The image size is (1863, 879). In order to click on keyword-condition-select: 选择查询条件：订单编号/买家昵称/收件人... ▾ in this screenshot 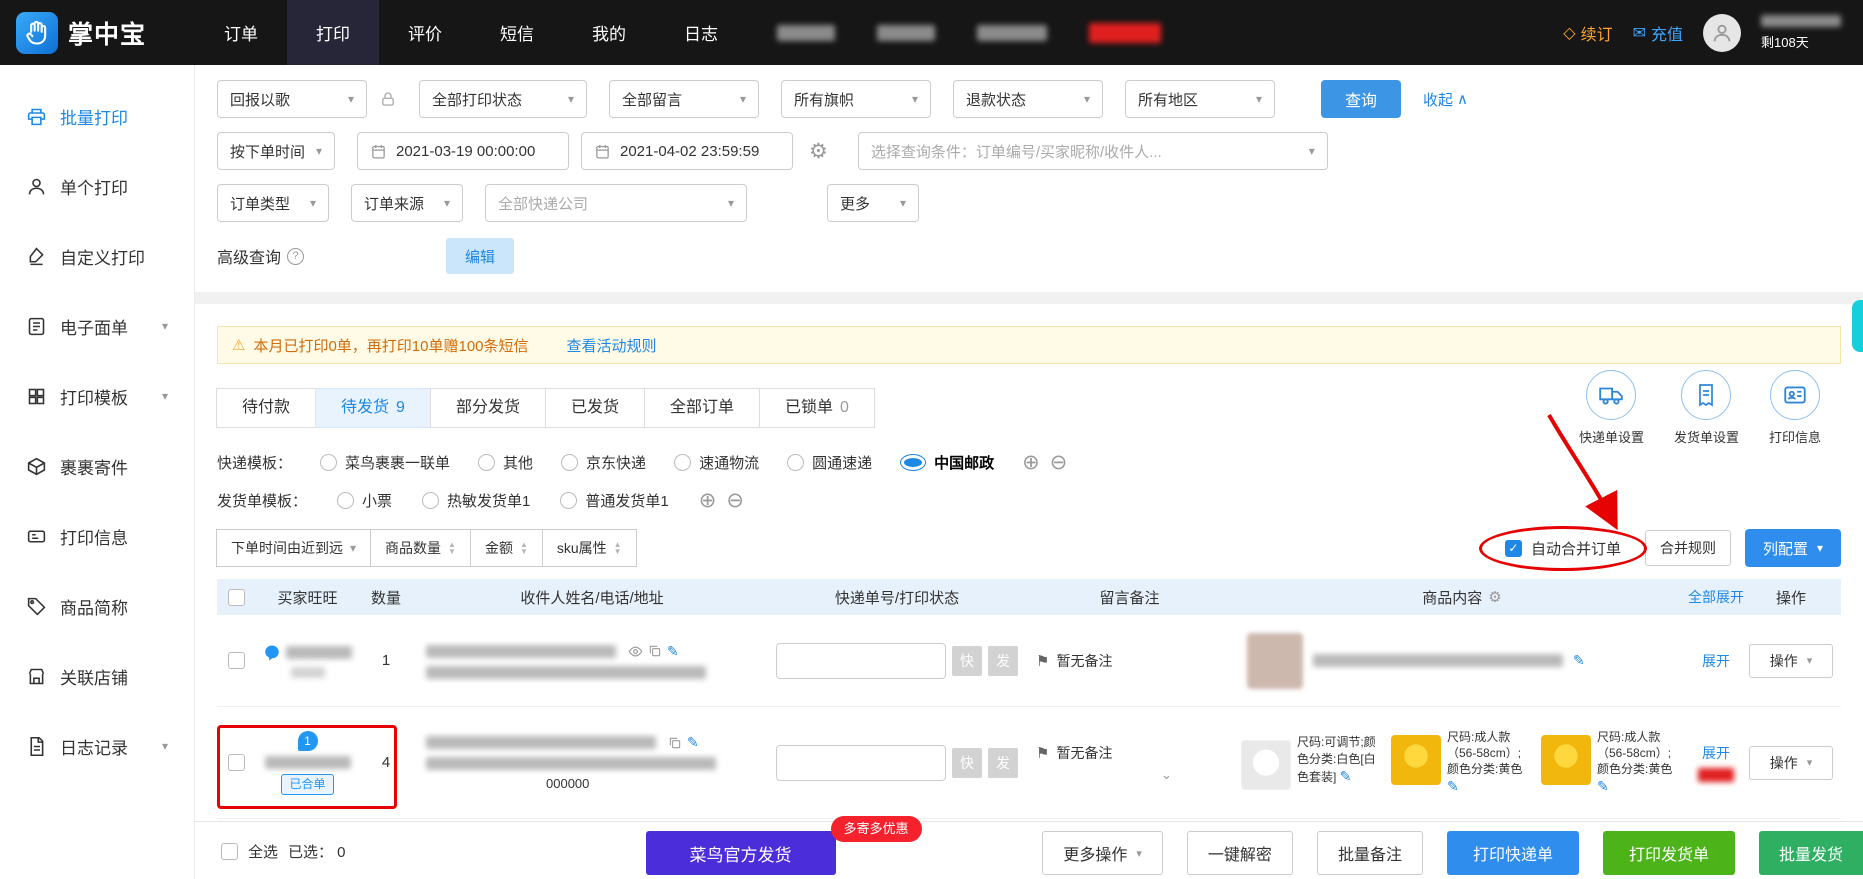, I will do `click(1092, 151)`.